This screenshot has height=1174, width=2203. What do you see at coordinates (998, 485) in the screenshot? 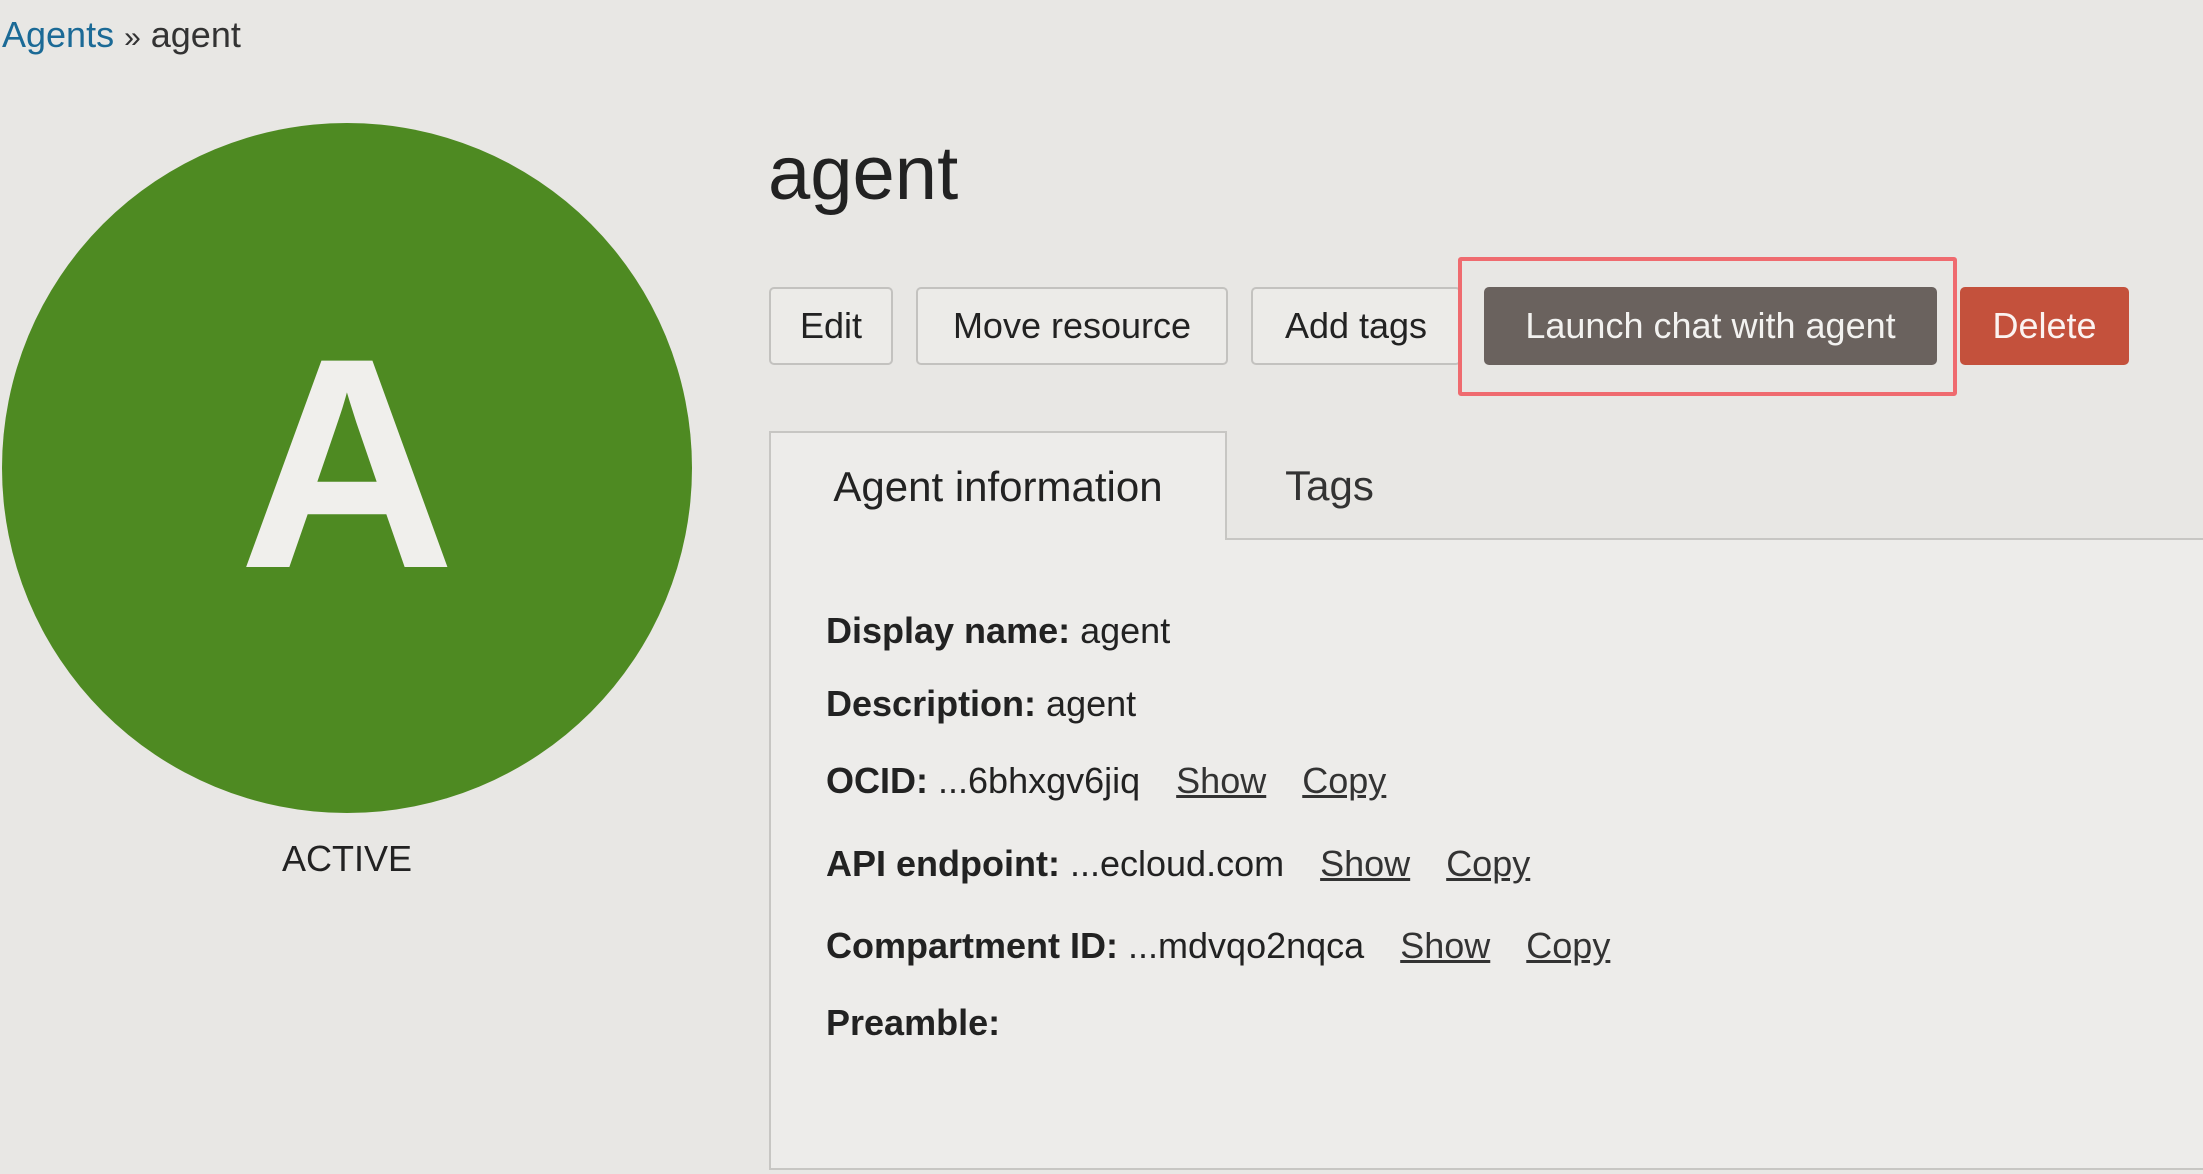
I see `tab-agent-information: Agent information` at bounding box center [998, 485].